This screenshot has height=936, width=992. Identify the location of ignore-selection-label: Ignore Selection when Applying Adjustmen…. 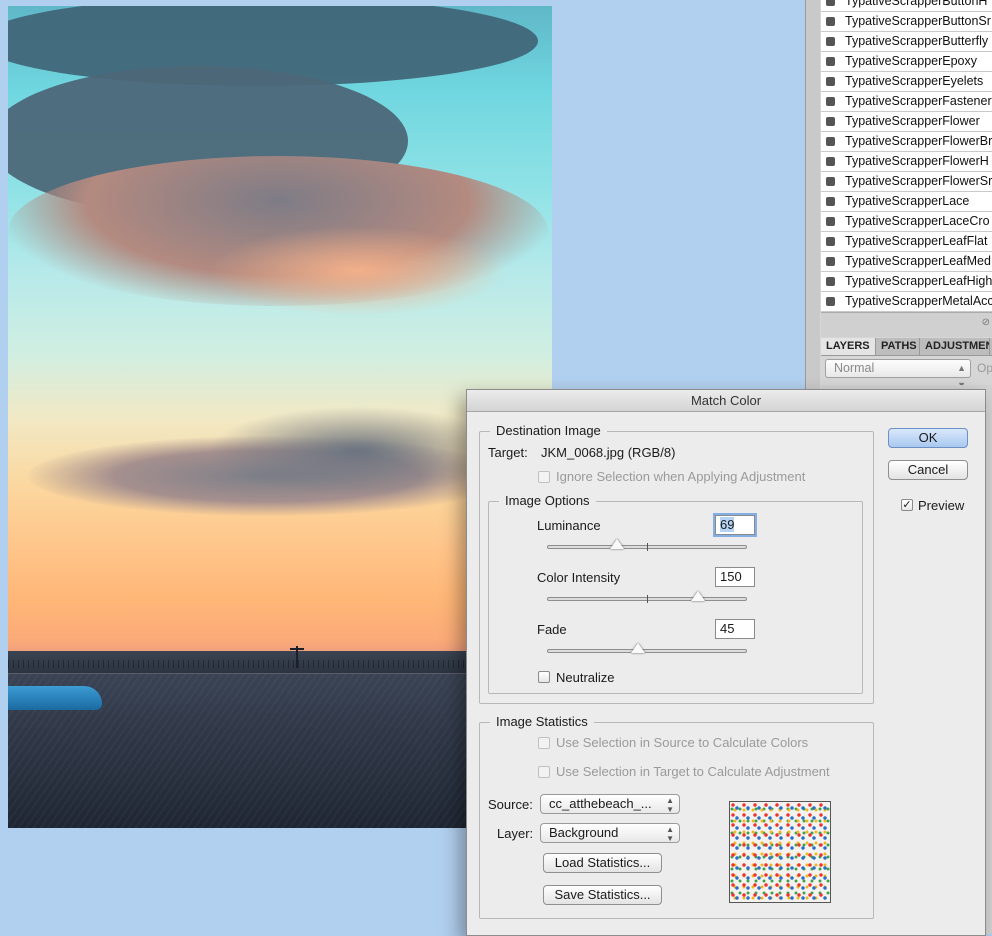
(681, 476).